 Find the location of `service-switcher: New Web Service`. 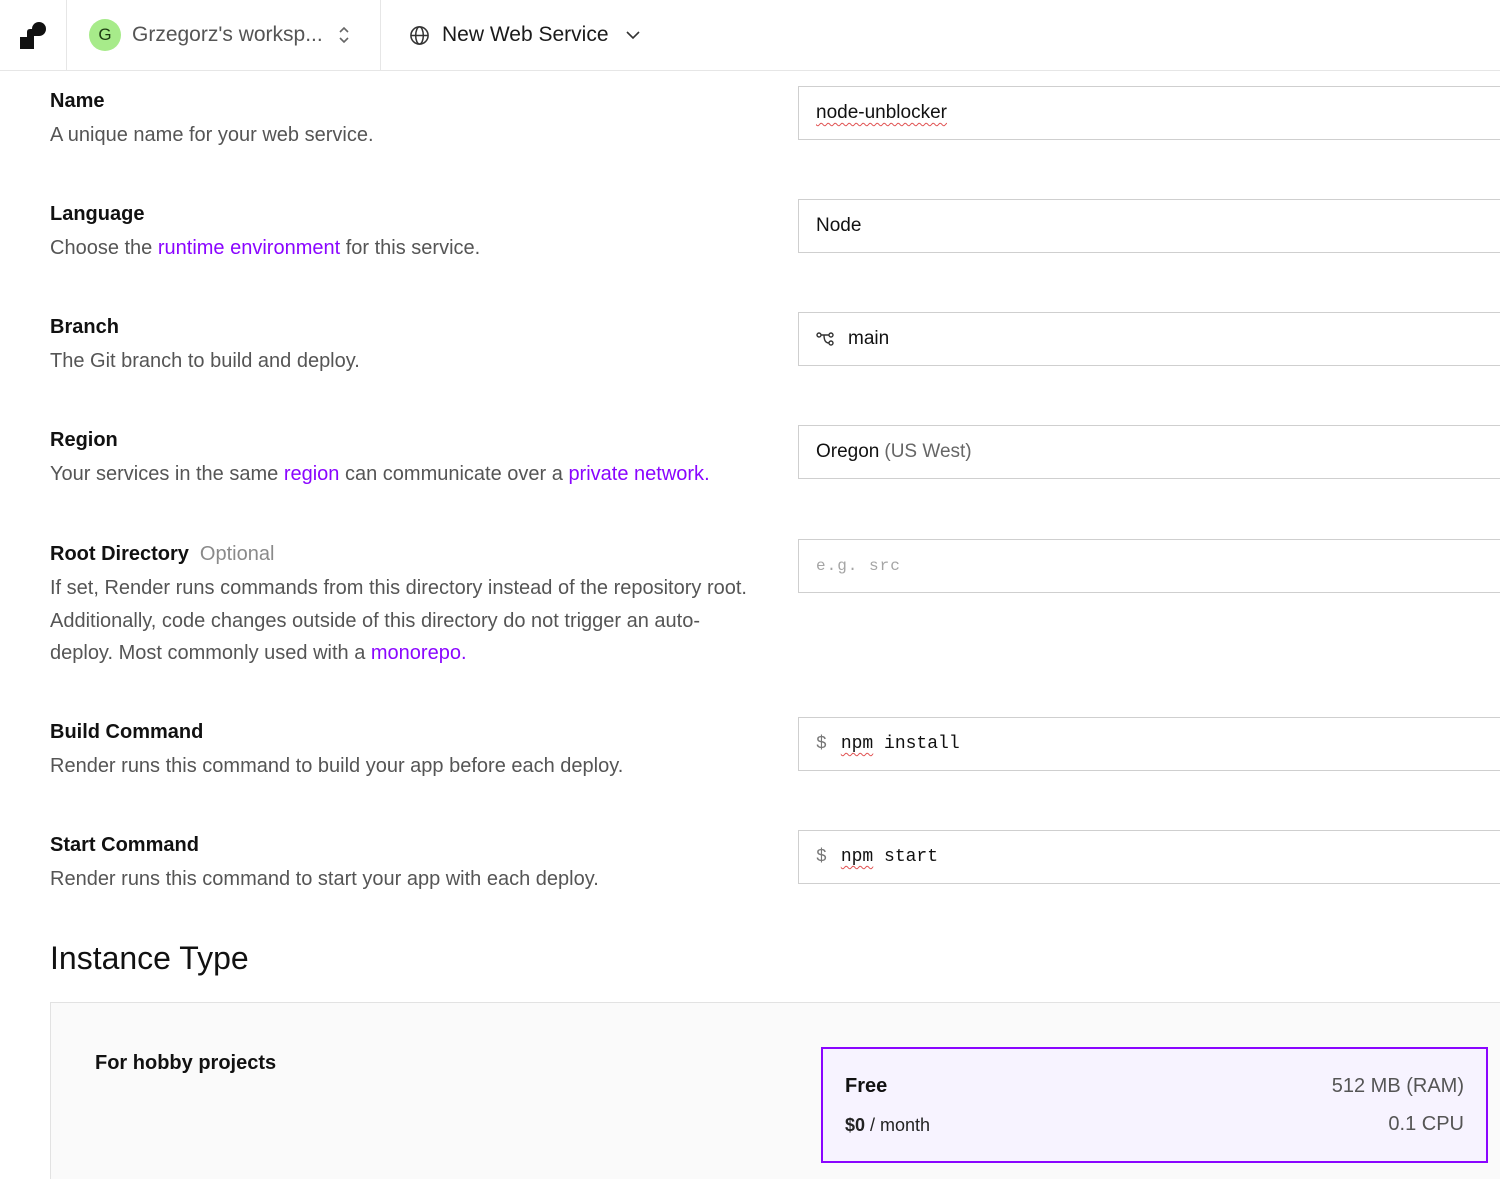

service-switcher: New Web Service is located at coordinates (511, 35).